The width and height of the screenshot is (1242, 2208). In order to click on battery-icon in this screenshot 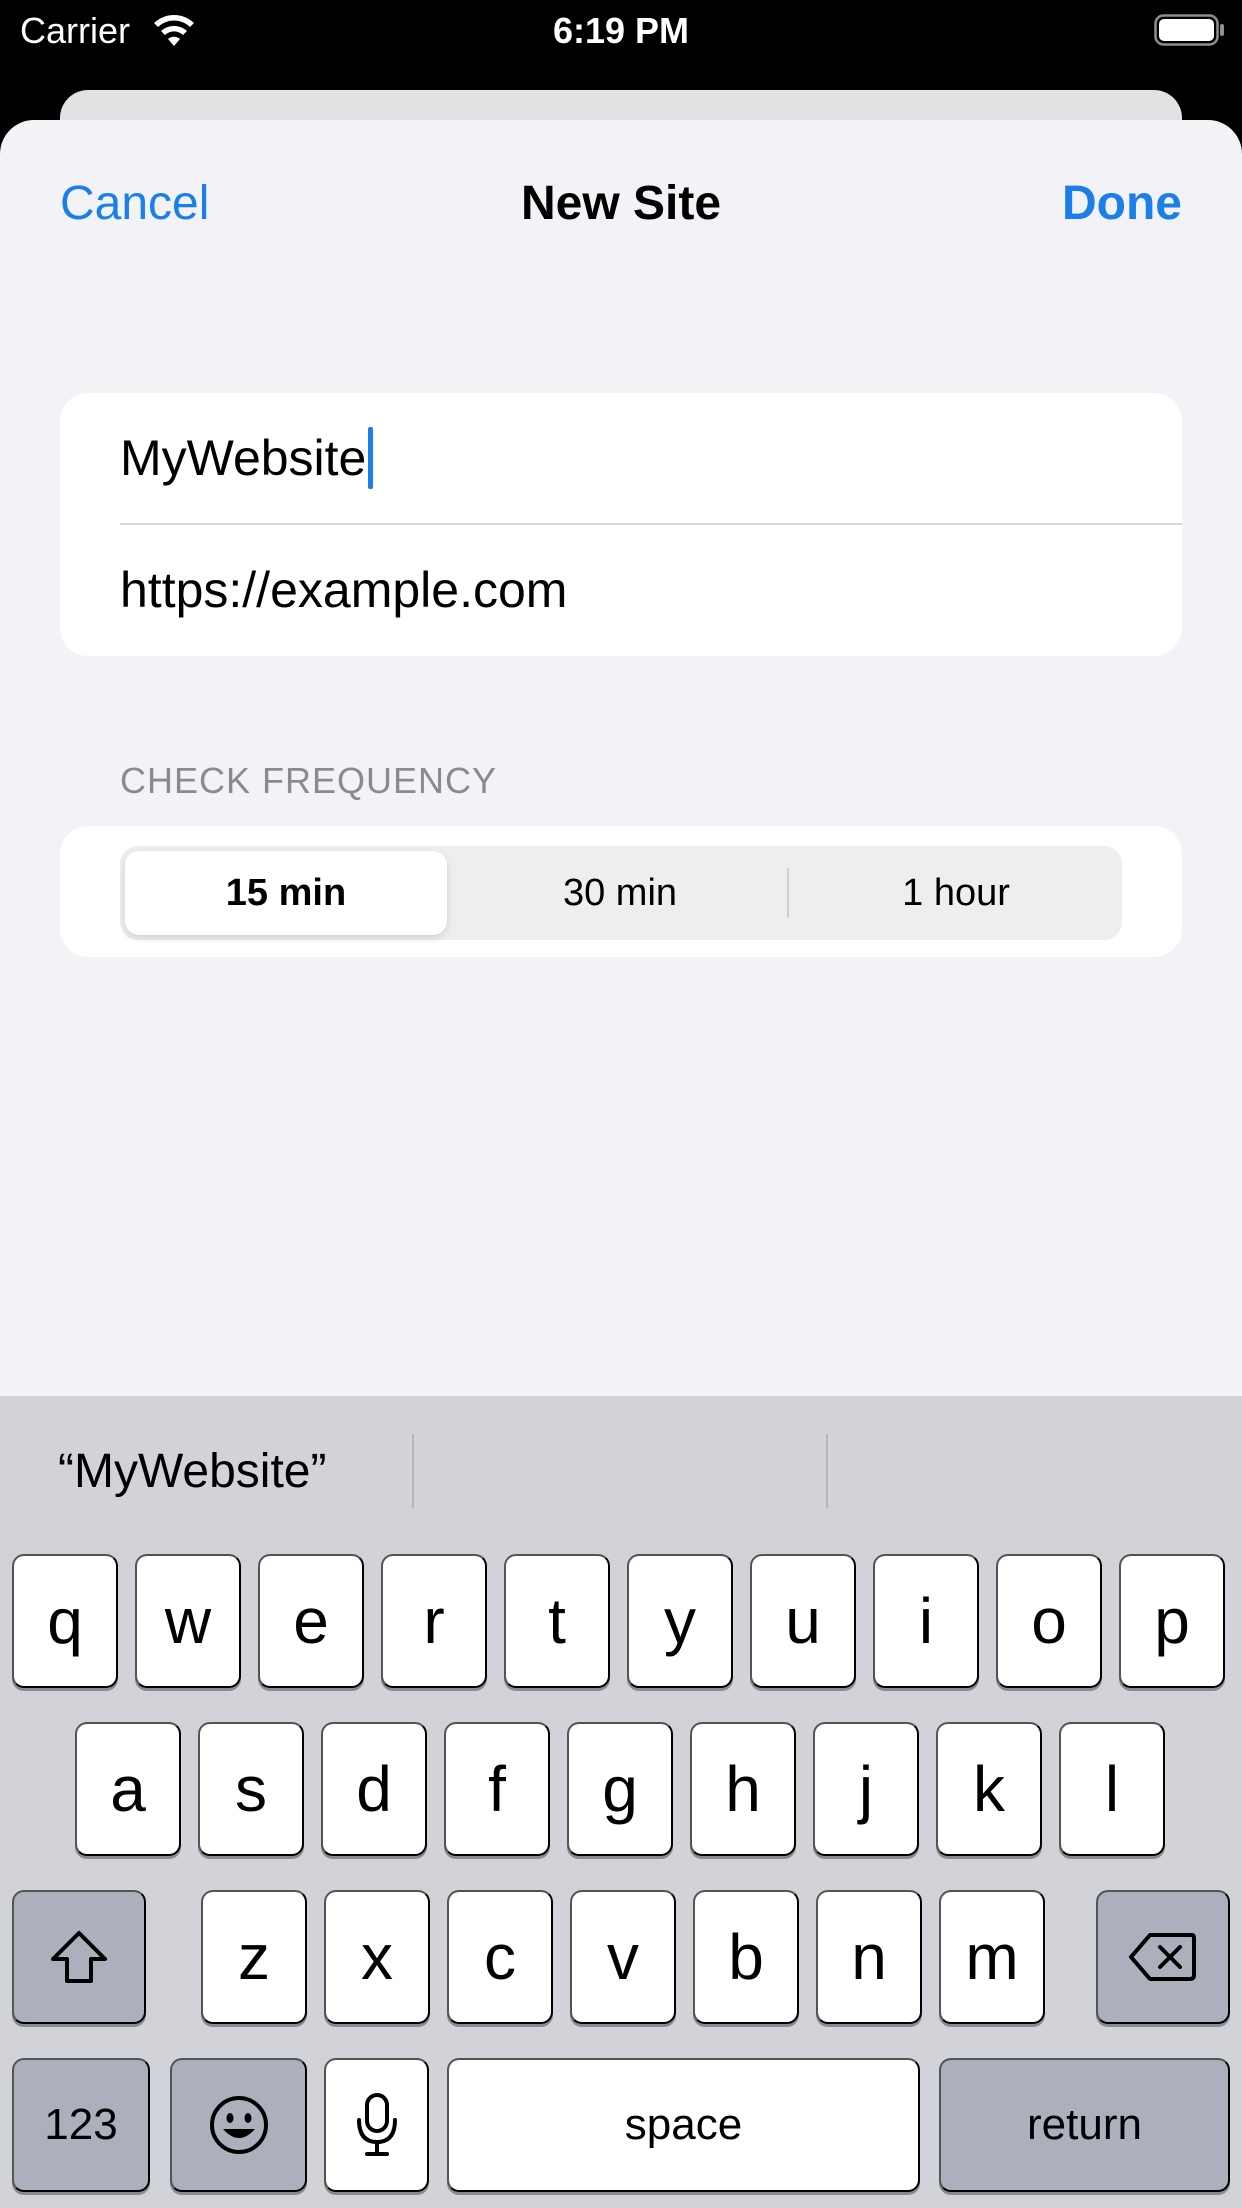, I will do `click(1190, 30)`.